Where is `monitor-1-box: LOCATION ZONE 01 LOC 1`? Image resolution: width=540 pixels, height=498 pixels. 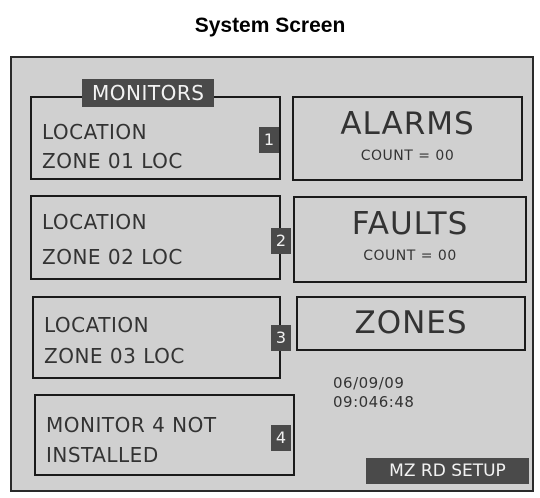
monitor-1-box: LOCATION ZONE 01 LOC 1 is located at coordinates (155, 138).